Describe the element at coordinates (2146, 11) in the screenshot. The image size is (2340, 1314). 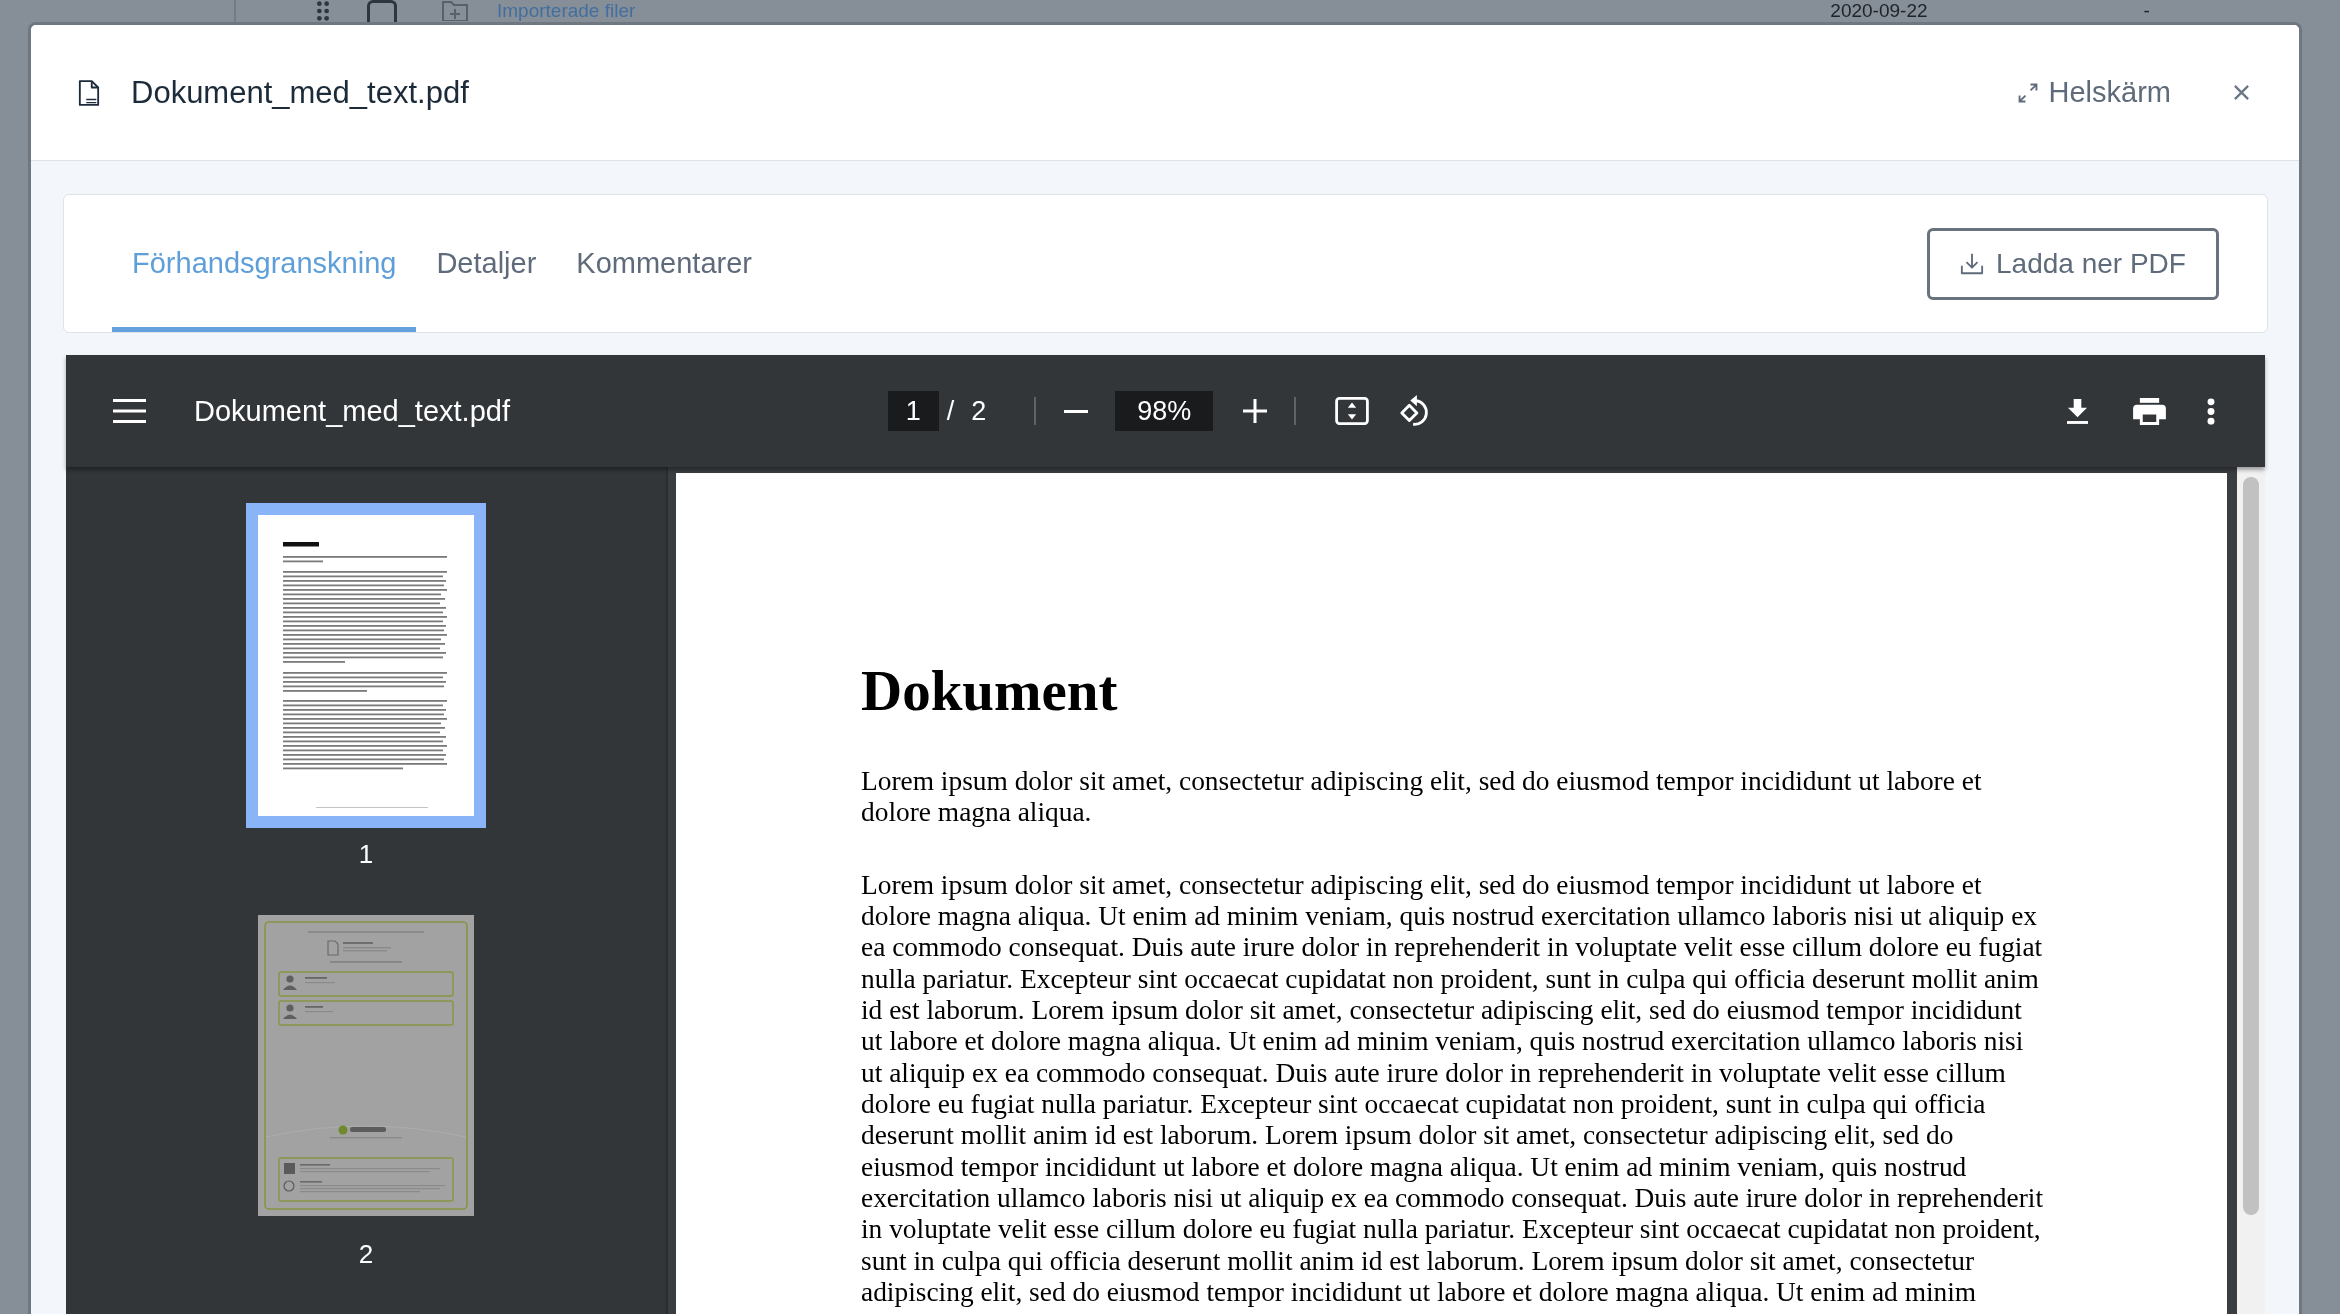
I see `dash-text: -` at that location.